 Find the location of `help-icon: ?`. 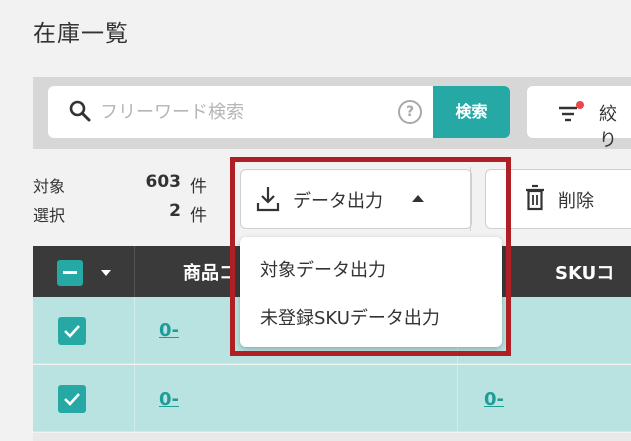

help-icon: ? is located at coordinates (410, 112).